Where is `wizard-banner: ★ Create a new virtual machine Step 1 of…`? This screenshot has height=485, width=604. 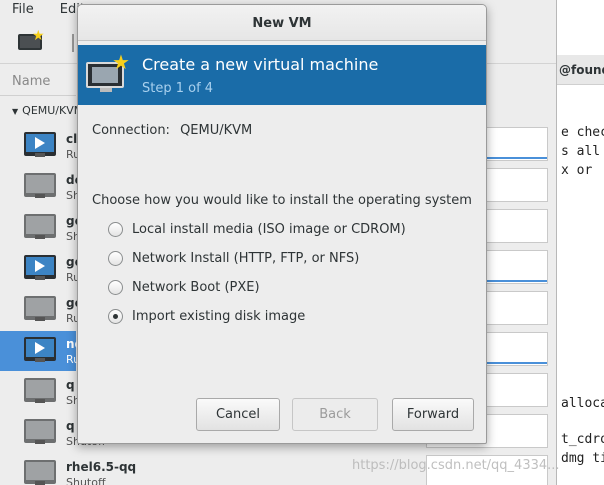 wizard-banner: ★ Create a new virtual machine Step 1 of… is located at coordinates (282, 75).